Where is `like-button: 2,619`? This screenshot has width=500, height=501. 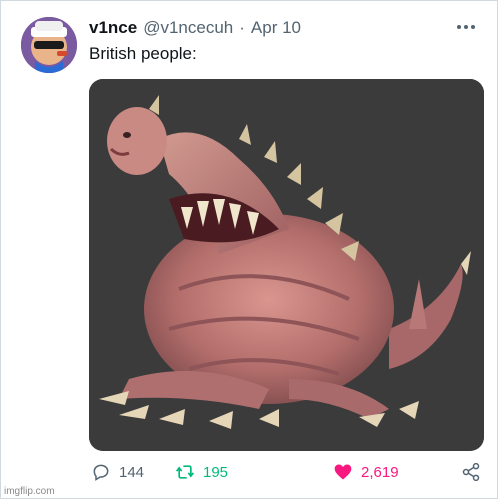 like-button: 2,619 is located at coordinates (366, 472).